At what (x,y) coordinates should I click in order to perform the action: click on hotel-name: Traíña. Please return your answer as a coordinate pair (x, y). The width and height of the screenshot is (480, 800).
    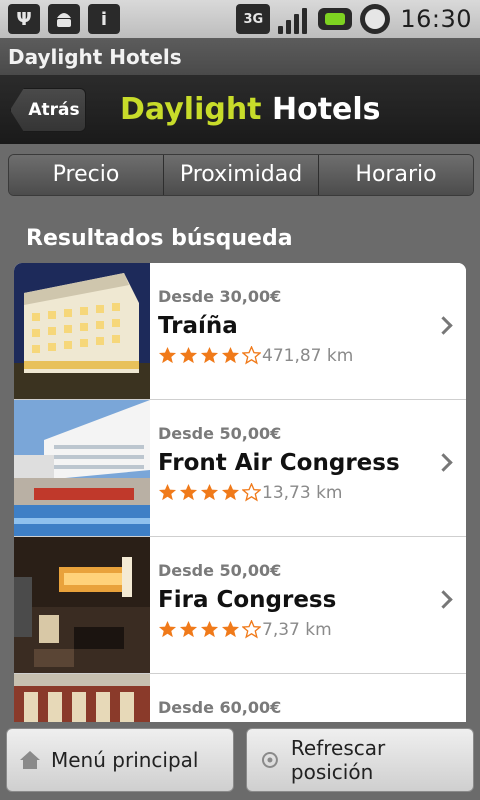
    Looking at the image, I should click on (198, 326).